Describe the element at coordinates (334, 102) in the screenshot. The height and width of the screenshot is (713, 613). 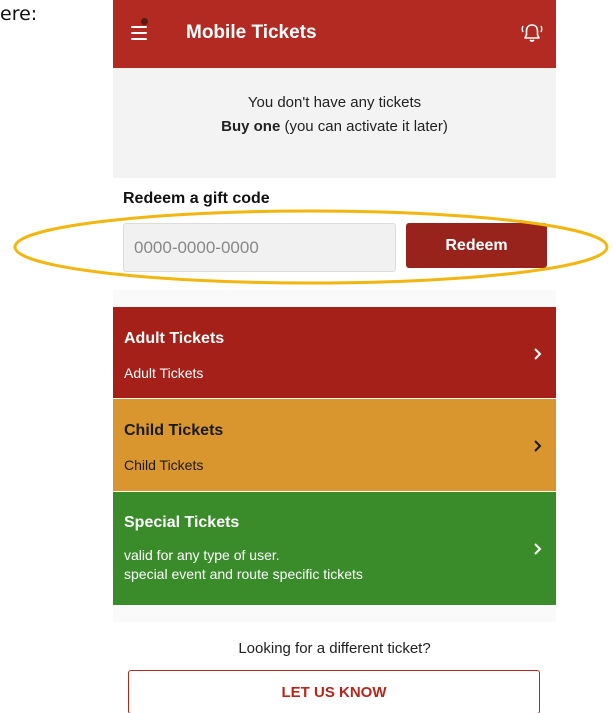
I see `empty-message-line1: You don't have any tickets` at that location.